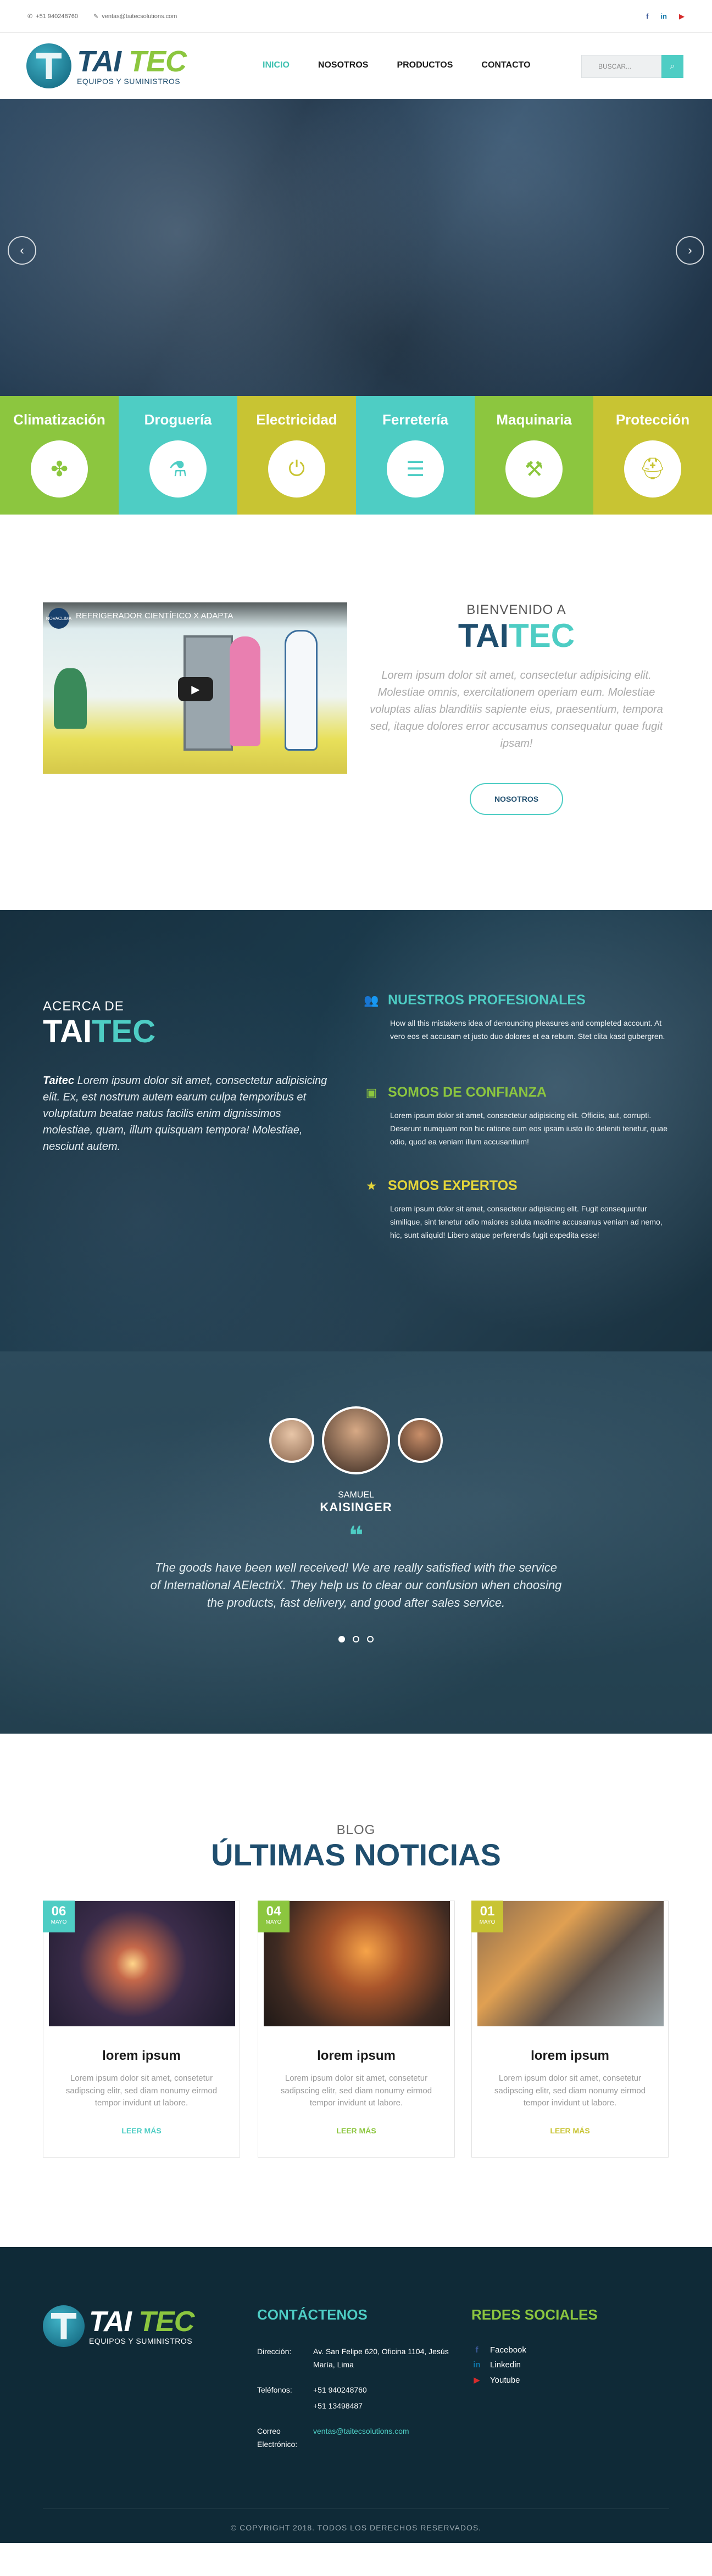  Describe the element at coordinates (663, 17) in the screenshot. I see `linkedin-icon: in` at that location.